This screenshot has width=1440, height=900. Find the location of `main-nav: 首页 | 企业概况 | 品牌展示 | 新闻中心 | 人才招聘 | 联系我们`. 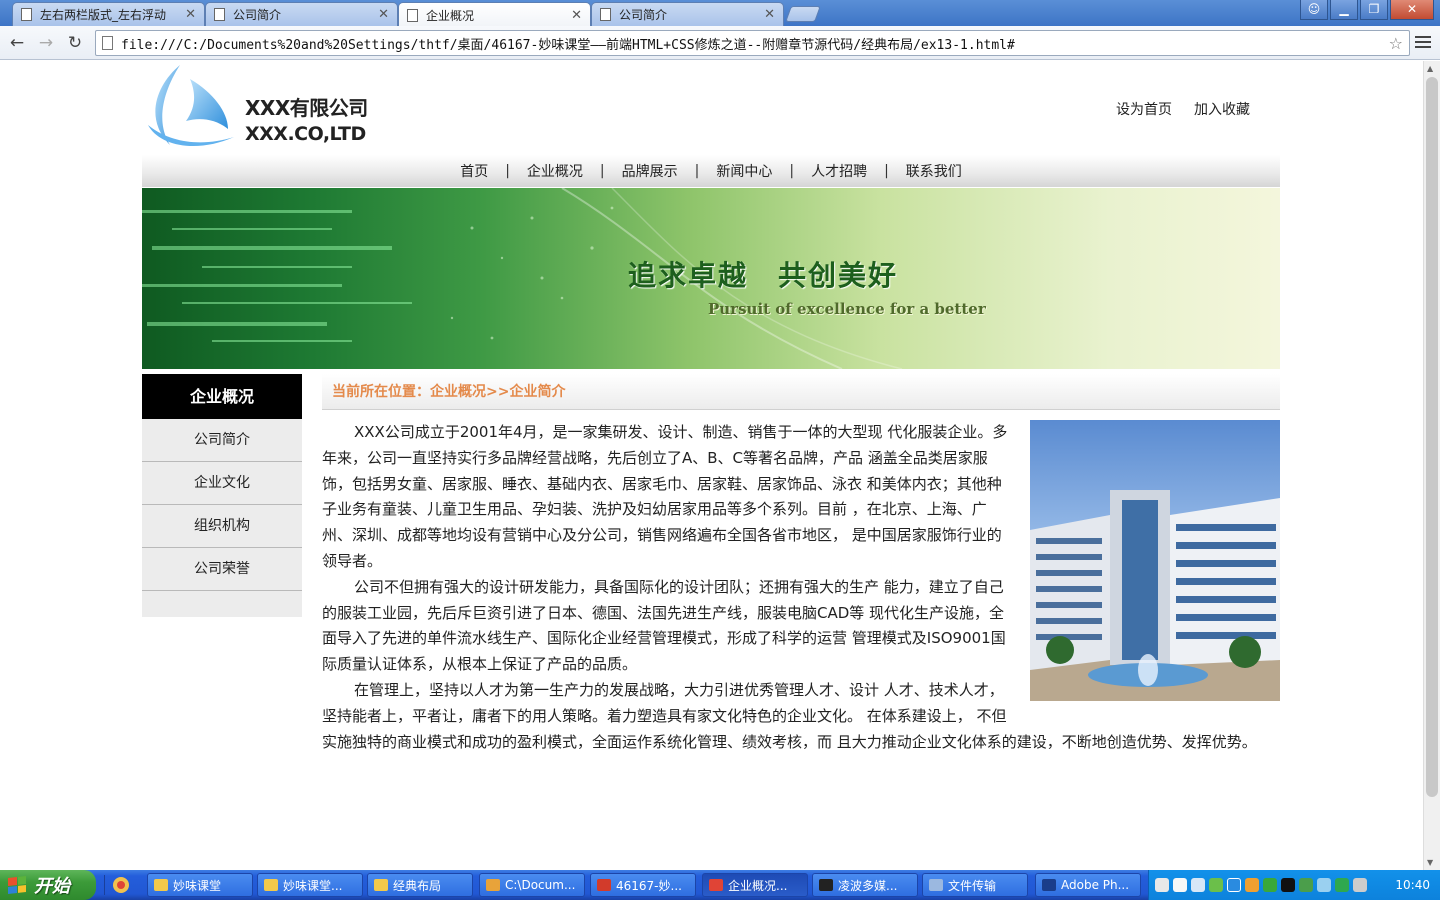

main-nav: 首页 | 企业概况 | 品牌展示 | 新闻中心 | 人才招聘 | 联系我们 is located at coordinates (711, 171).